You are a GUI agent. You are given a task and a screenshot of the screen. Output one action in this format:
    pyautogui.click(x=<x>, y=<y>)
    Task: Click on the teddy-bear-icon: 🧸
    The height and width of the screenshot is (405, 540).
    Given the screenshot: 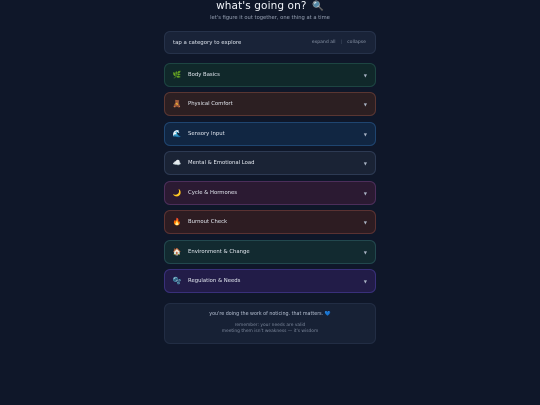 What is the action you would take?
    pyautogui.click(x=177, y=103)
    